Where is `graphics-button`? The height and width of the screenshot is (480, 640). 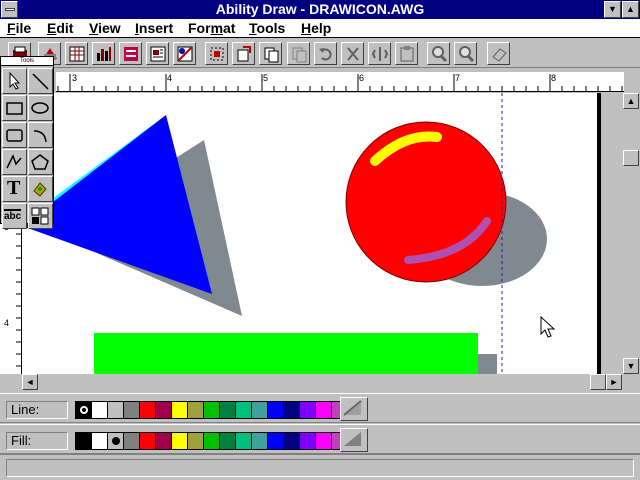 graphics-button is located at coordinates (184, 53).